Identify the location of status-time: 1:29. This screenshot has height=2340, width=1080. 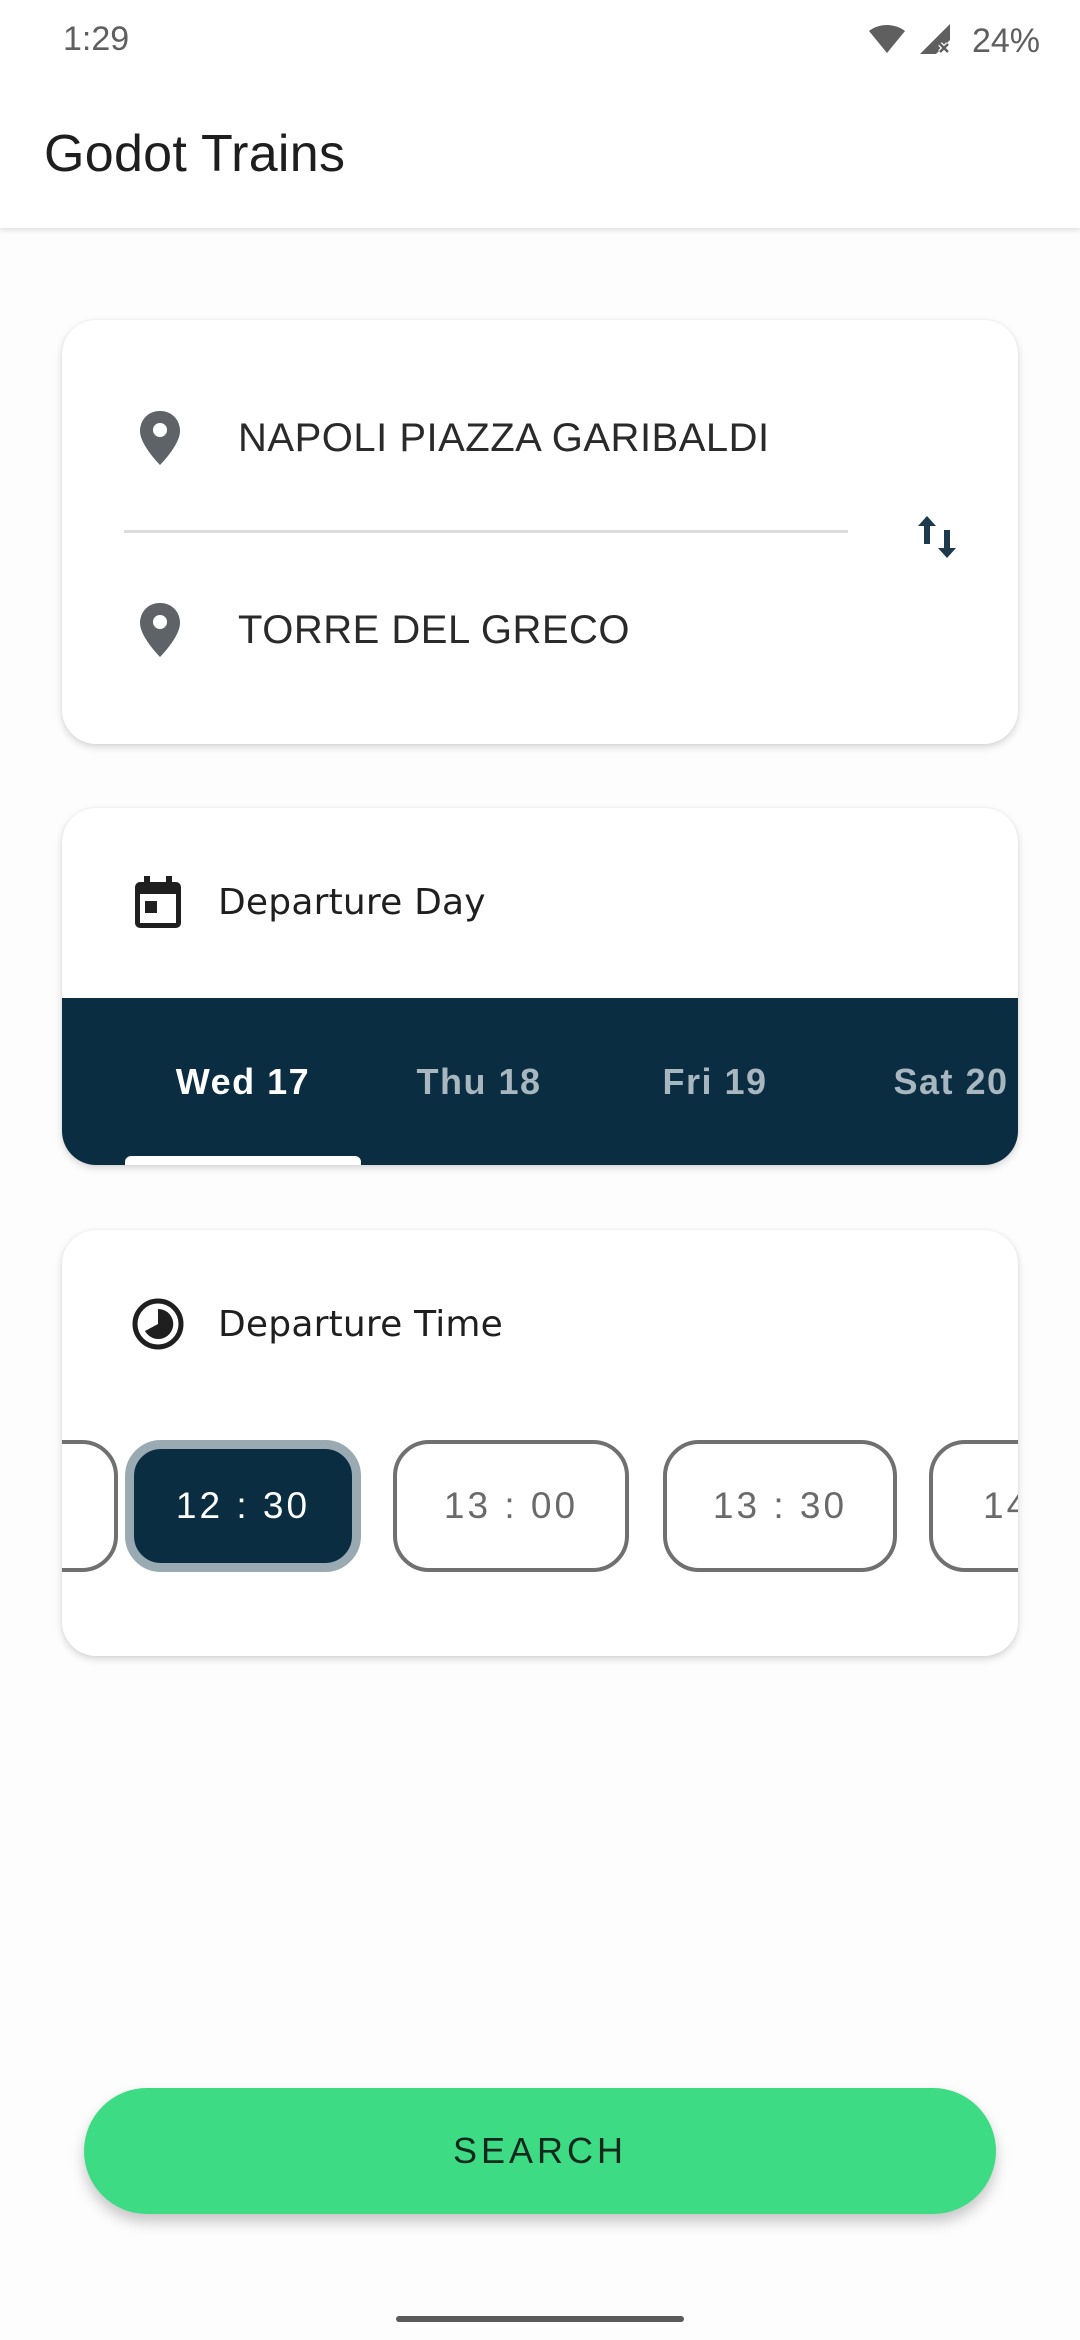
(96, 39).